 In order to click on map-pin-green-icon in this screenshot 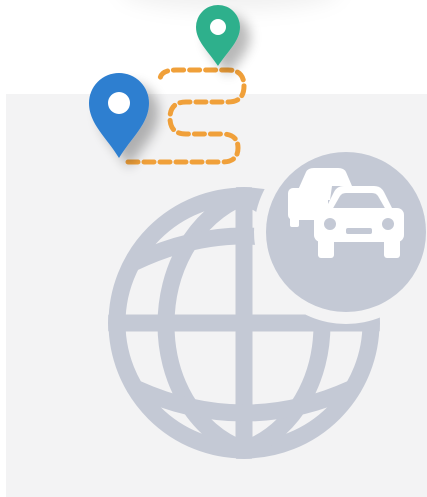, I will do `click(218, 35)`.